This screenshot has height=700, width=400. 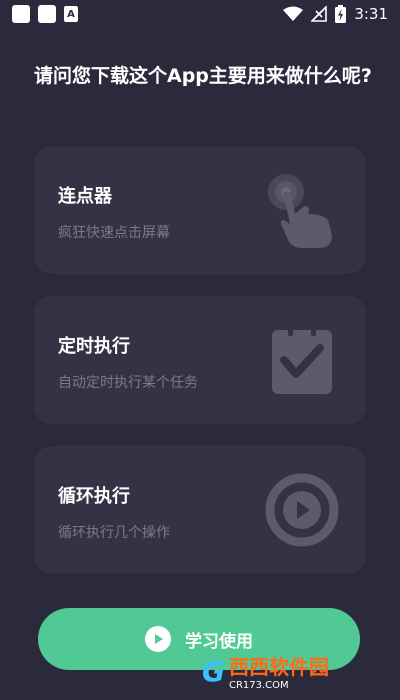 What do you see at coordinates (158, 639) in the screenshot?
I see `play-icon` at bounding box center [158, 639].